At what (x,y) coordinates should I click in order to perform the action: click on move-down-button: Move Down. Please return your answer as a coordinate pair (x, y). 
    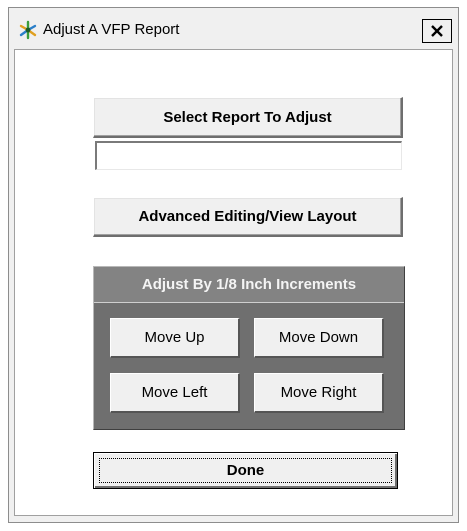
    Looking at the image, I should click on (319, 338).